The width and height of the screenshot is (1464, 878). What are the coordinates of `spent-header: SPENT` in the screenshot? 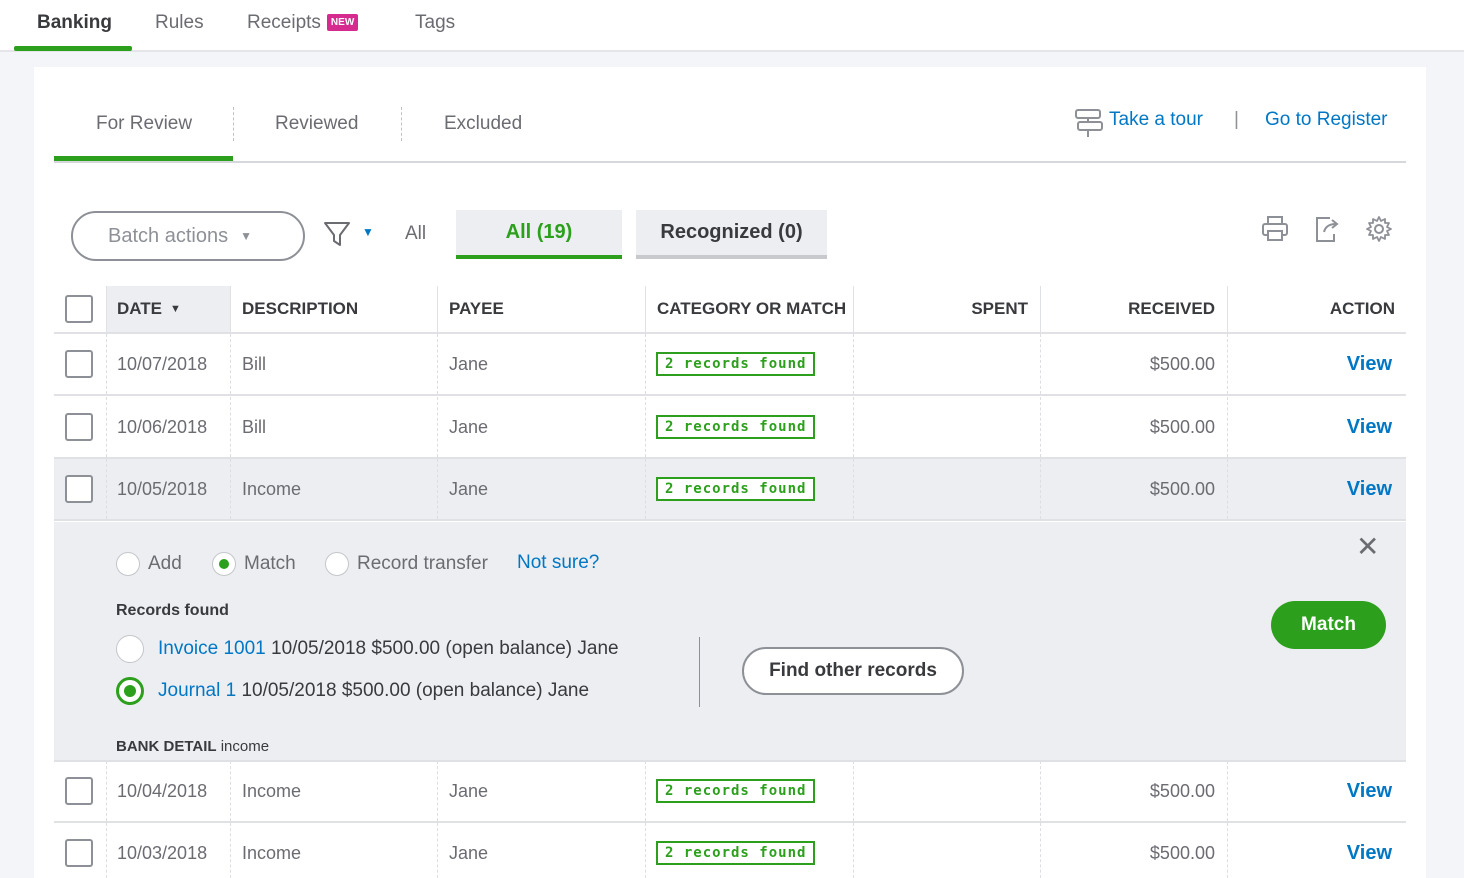 It's located at (940, 309).